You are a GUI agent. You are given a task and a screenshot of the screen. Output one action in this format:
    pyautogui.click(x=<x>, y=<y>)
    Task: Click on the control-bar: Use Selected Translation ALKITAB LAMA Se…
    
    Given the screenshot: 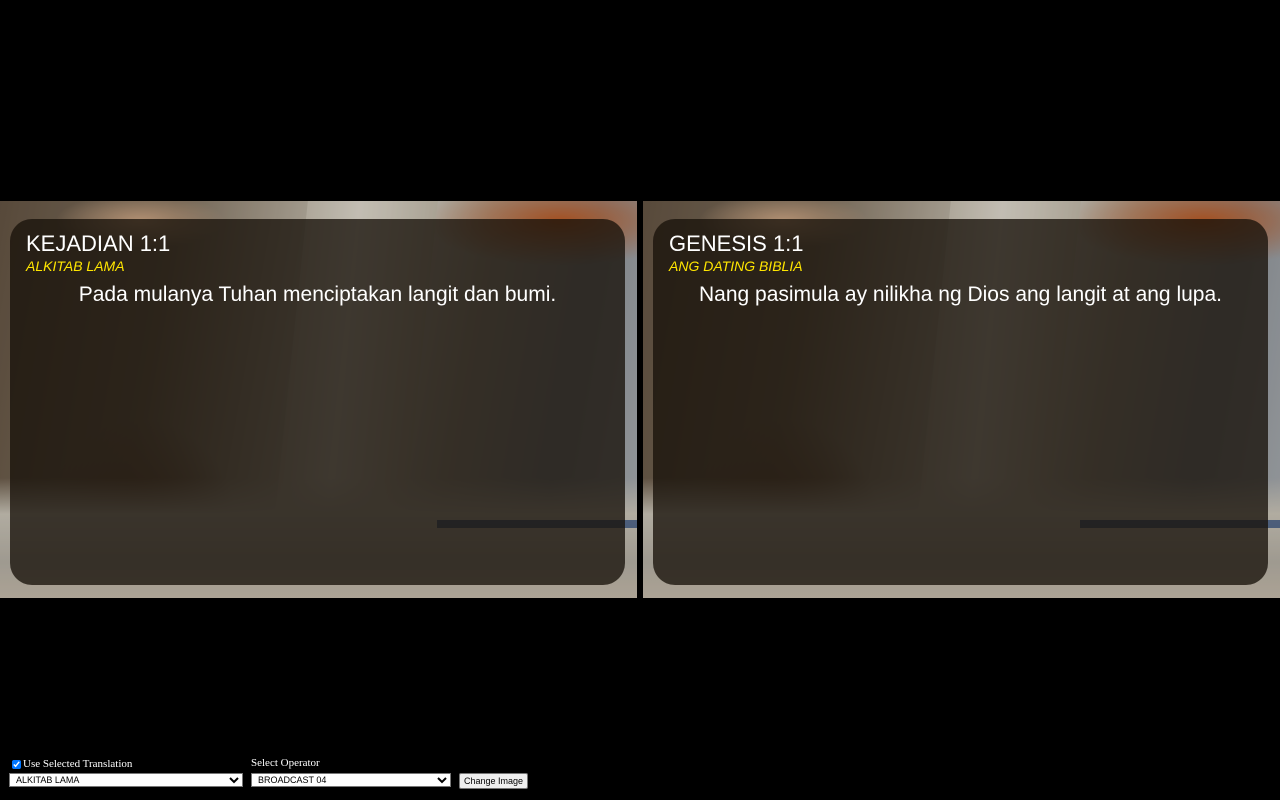 What is the action you would take?
    pyautogui.click(x=640, y=776)
    